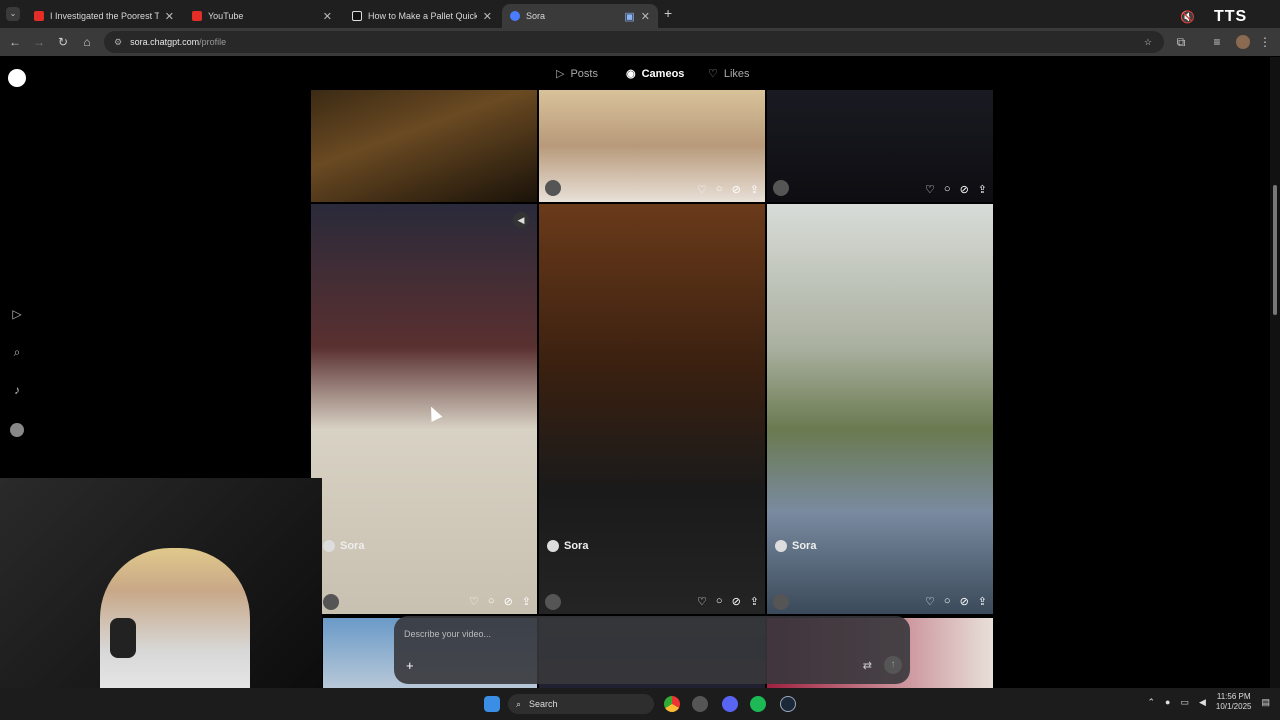  I want to click on sora-favicon-icon, so click(515, 16).